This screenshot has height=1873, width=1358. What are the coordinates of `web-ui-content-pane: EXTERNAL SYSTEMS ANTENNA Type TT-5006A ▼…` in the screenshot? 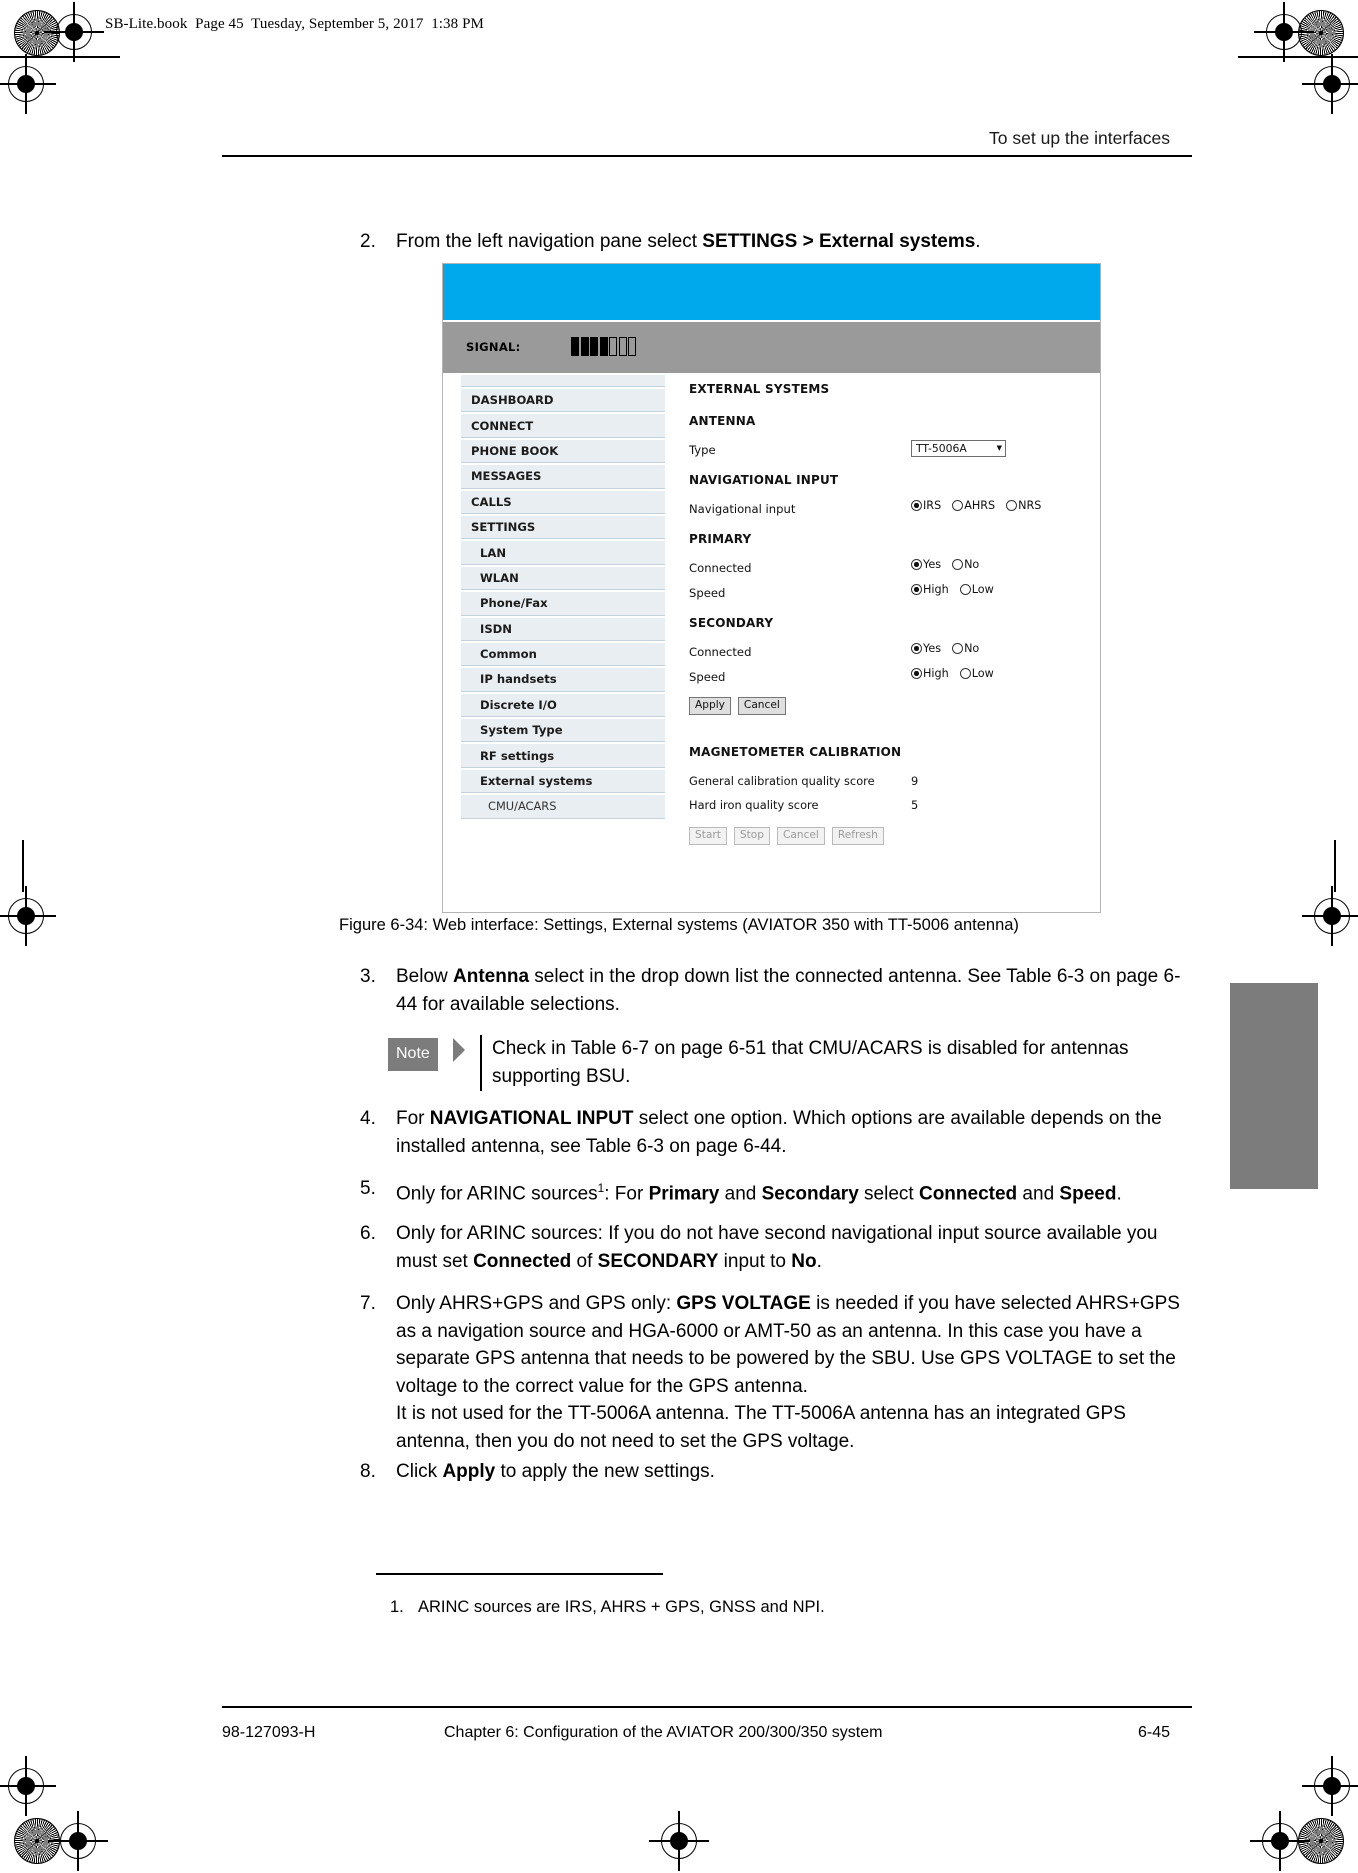 It's located at (889, 609).